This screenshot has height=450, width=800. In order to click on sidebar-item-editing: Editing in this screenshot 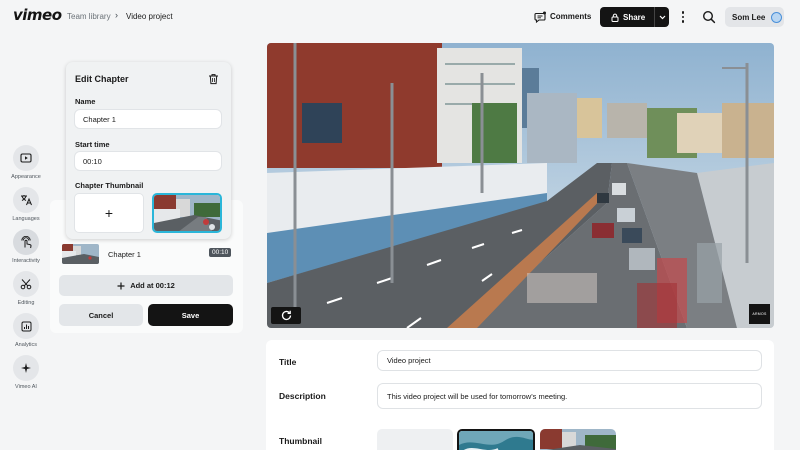, I will do `click(26, 288)`.